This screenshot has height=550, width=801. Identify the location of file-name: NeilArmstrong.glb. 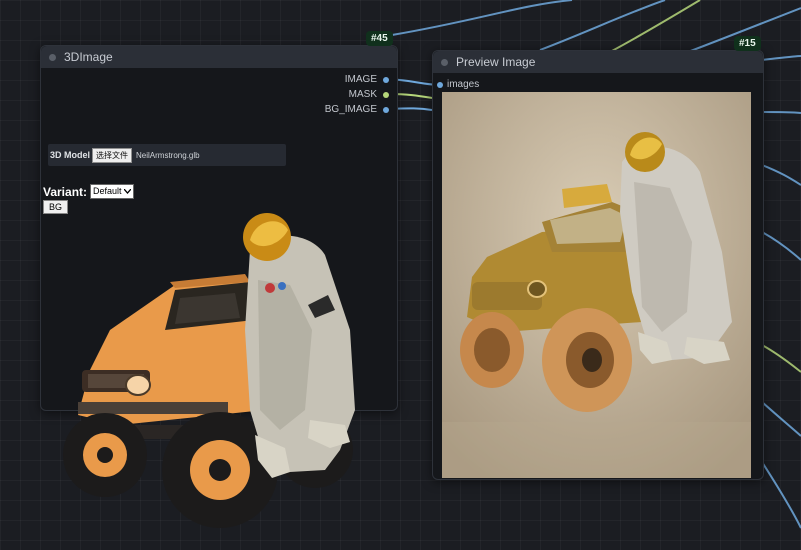
(168, 155).